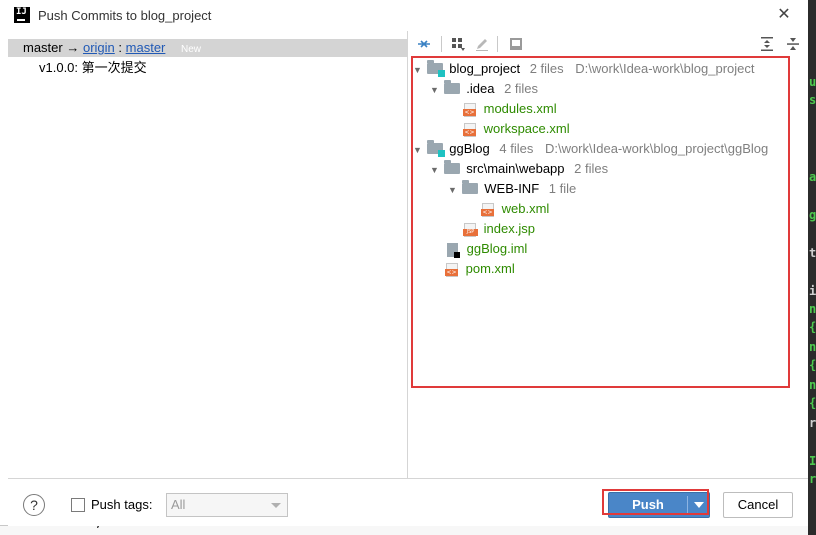 The image size is (816, 535). I want to click on file-count: 1 file, so click(562, 188).